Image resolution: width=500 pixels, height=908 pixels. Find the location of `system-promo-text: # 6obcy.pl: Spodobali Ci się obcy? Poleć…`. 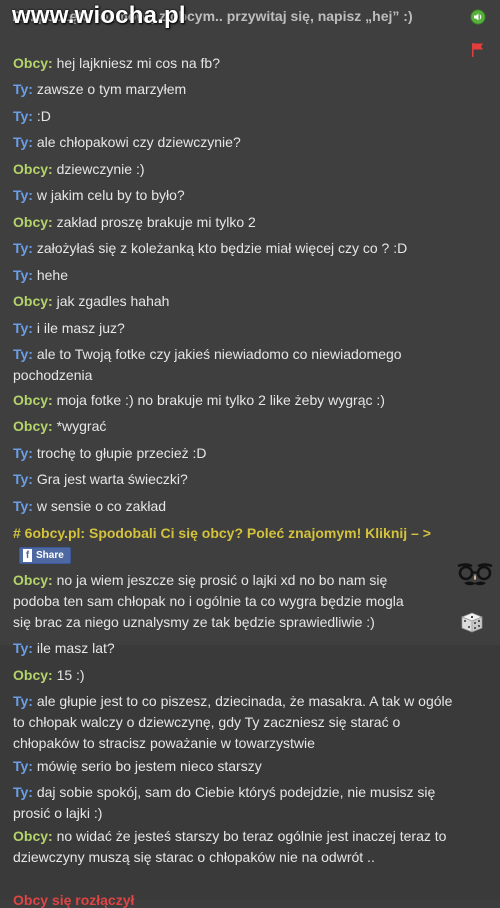

system-promo-text: # 6obcy.pl: Spodobali Ci się obcy? Poleć… is located at coordinates (222, 533).